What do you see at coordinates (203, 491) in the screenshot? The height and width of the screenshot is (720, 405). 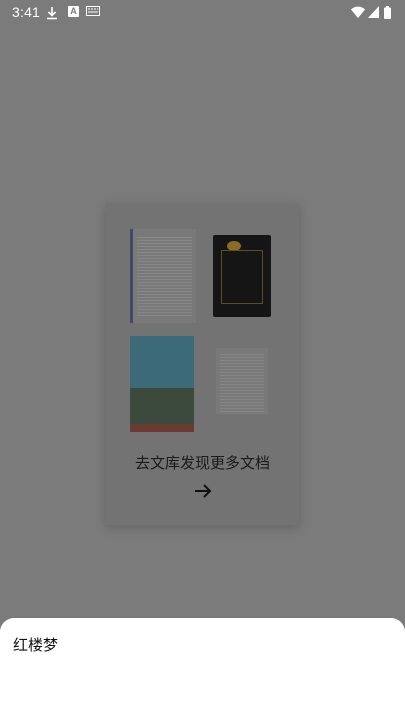 I see `arrow-right-icon` at bounding box center [203, 491].